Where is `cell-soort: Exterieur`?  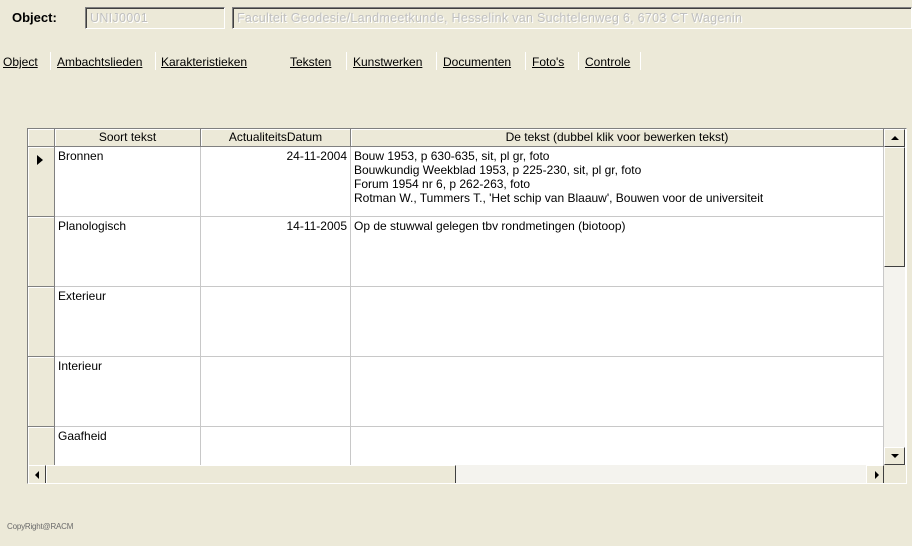
cell-soort: Exterieur is located at coordinates (128, 322).